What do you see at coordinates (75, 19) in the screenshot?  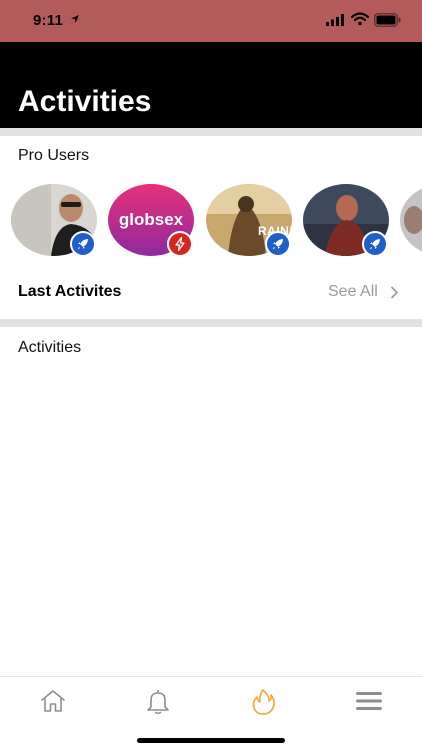 I see `location-arrow-icon` at bounding box center [75, 19].